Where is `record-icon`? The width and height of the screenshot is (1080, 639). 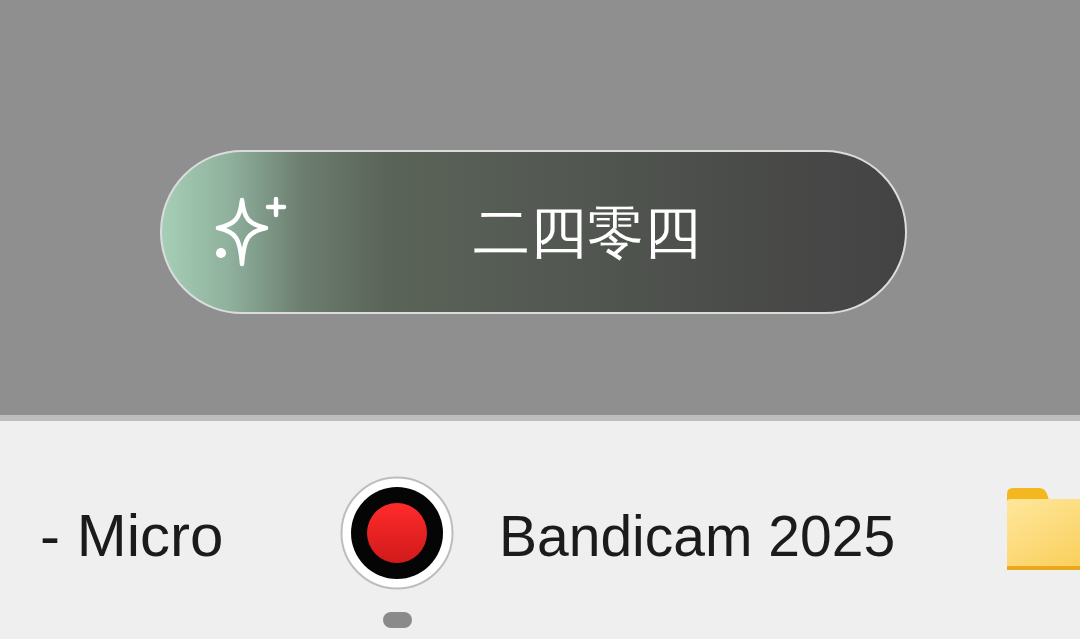 record-icon is located at coordinates (397, 533).